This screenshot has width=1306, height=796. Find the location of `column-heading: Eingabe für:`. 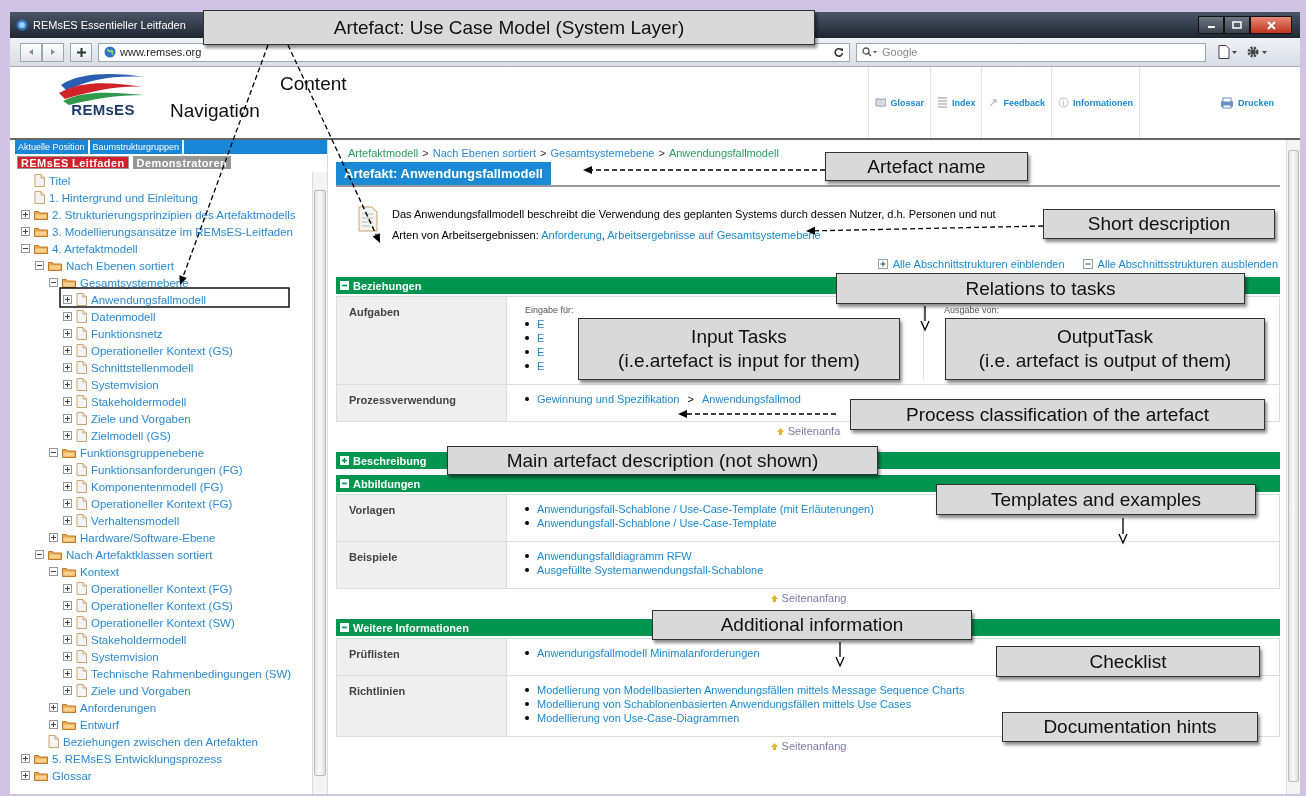

column-heading: Eingabe für: is located at coordinates (550, 310).